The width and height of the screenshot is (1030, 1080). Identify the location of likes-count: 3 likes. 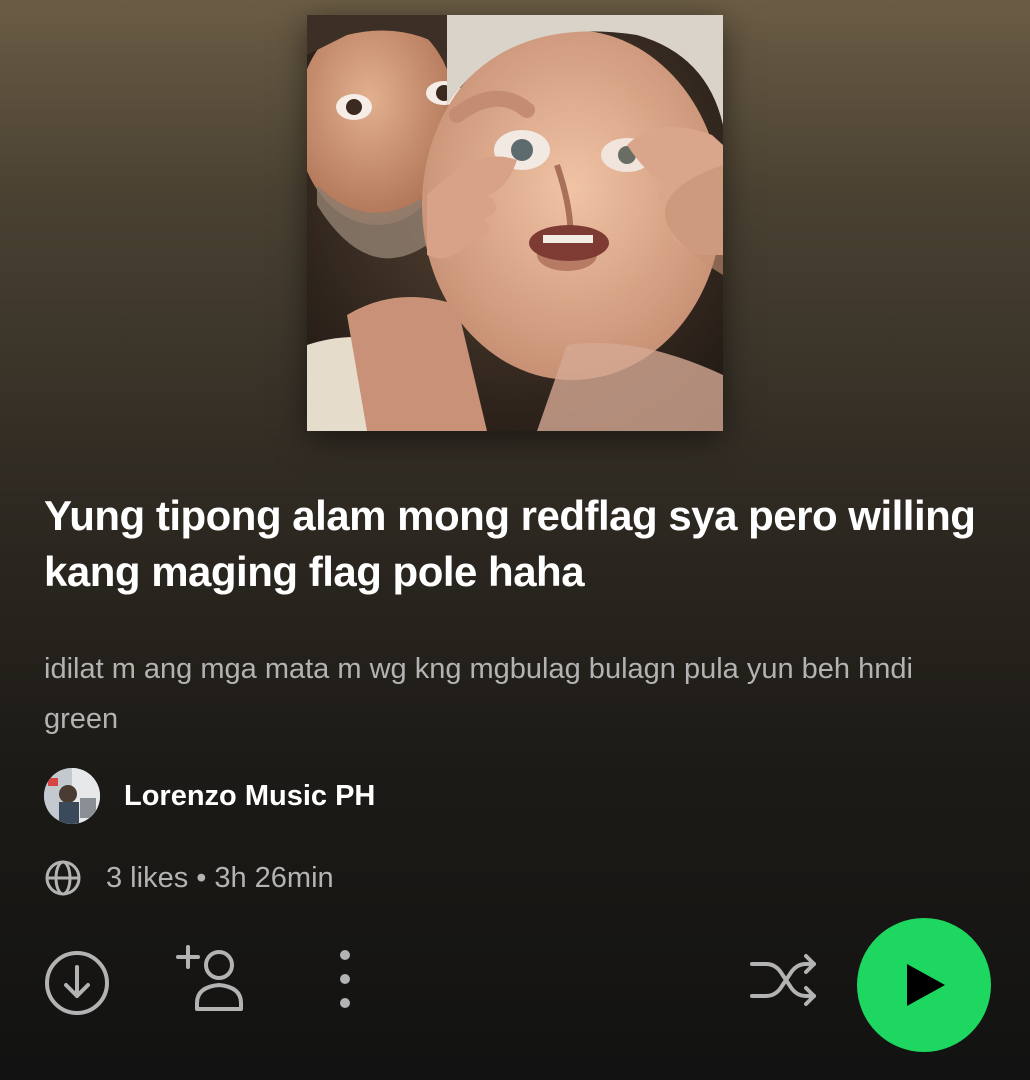
(147, 877).